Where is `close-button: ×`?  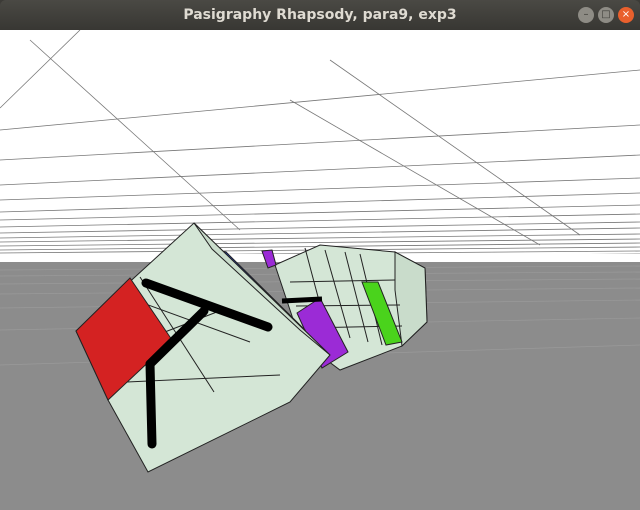 close-button: × is located at coordinates (626, 15).